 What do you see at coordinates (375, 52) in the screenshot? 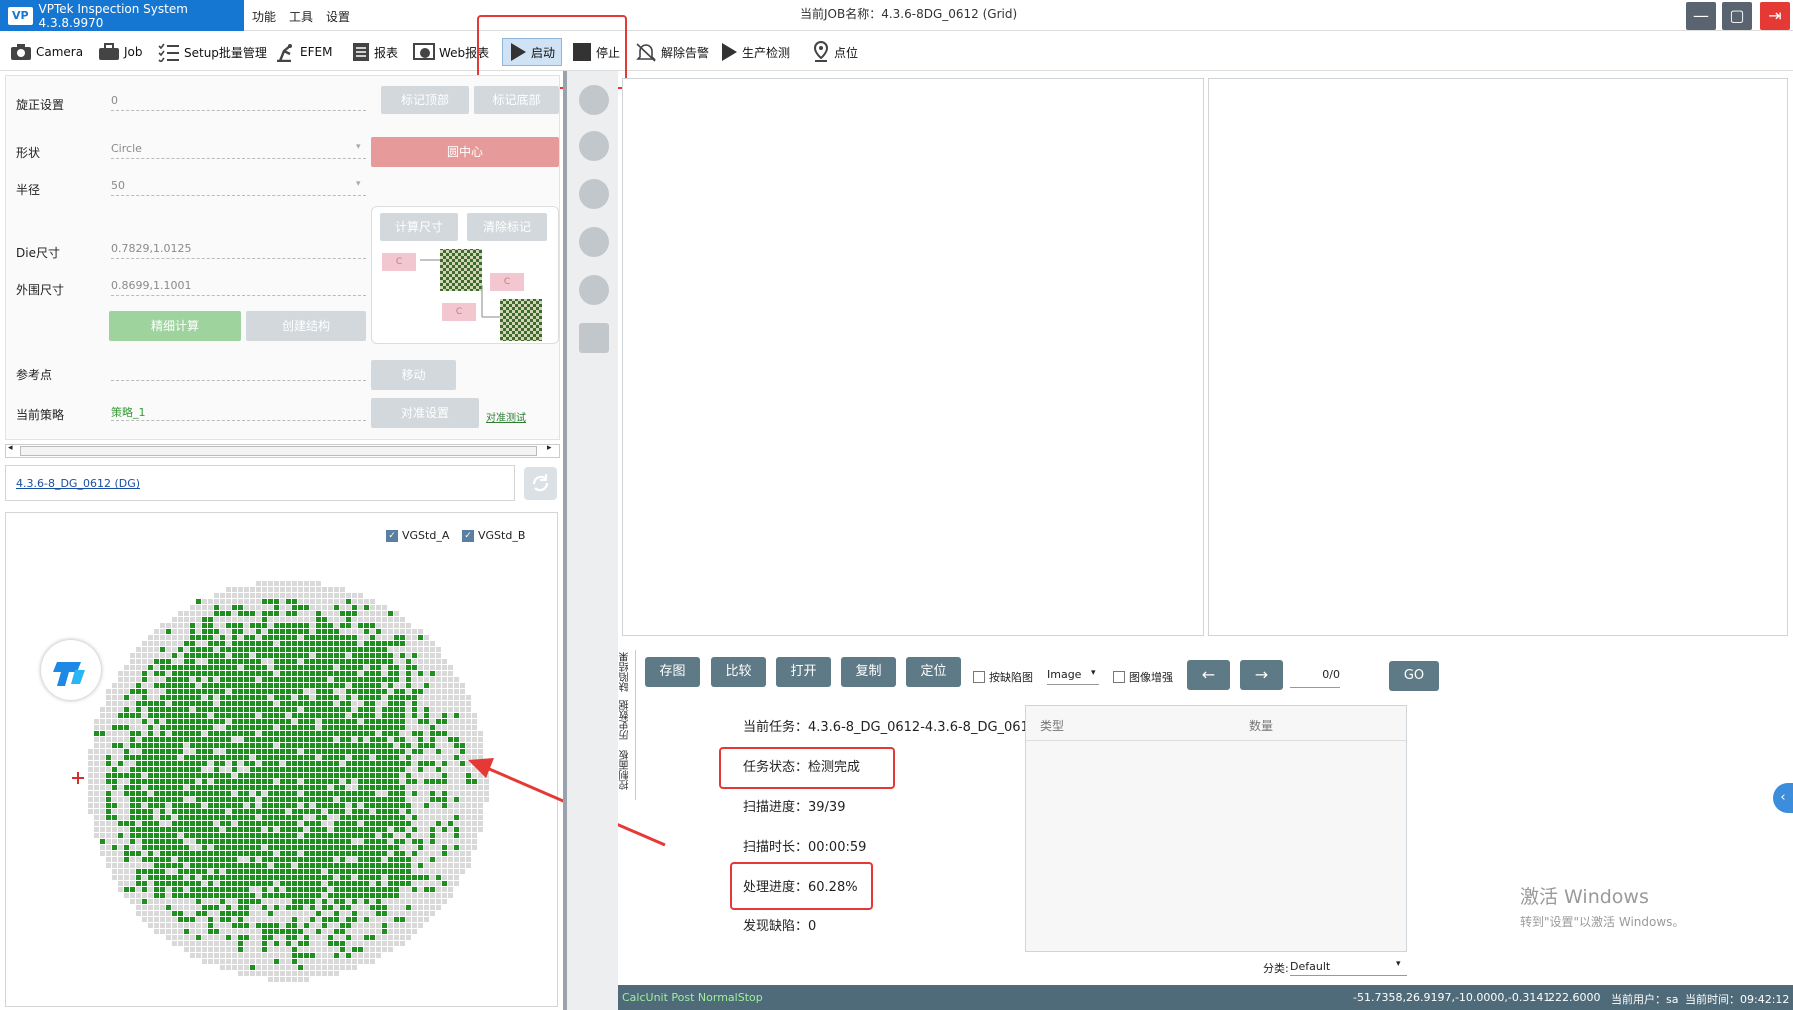
I see `report-button: 报表` at bounding box center [375, 52].